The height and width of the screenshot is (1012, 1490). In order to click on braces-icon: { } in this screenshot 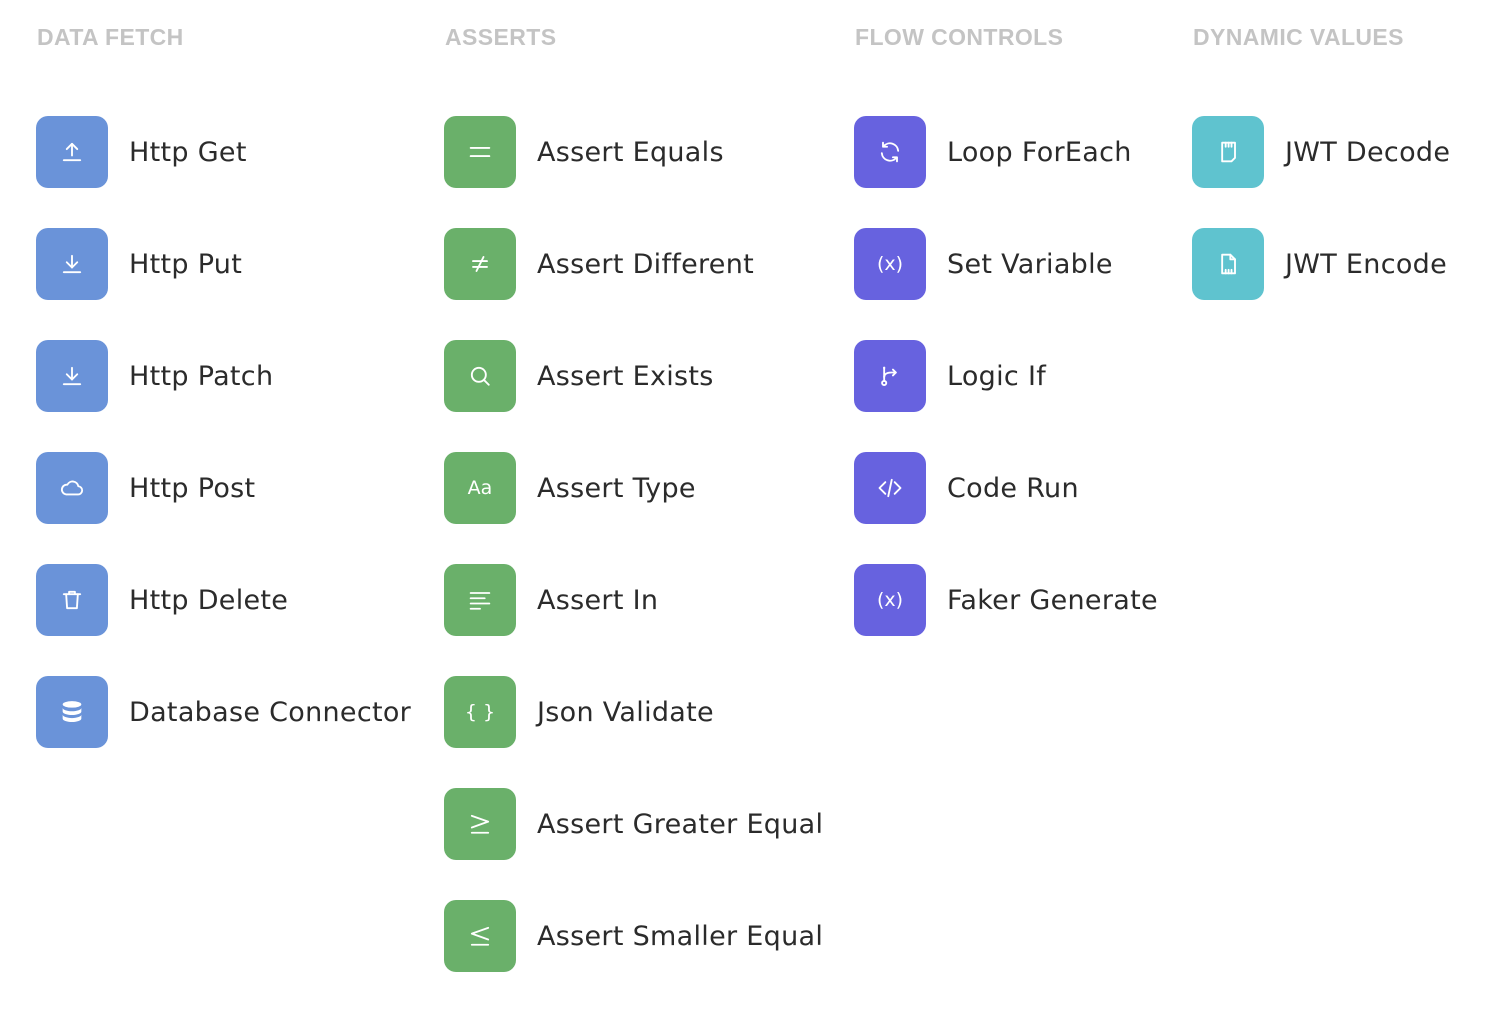, I will do `click(480, 712)`.